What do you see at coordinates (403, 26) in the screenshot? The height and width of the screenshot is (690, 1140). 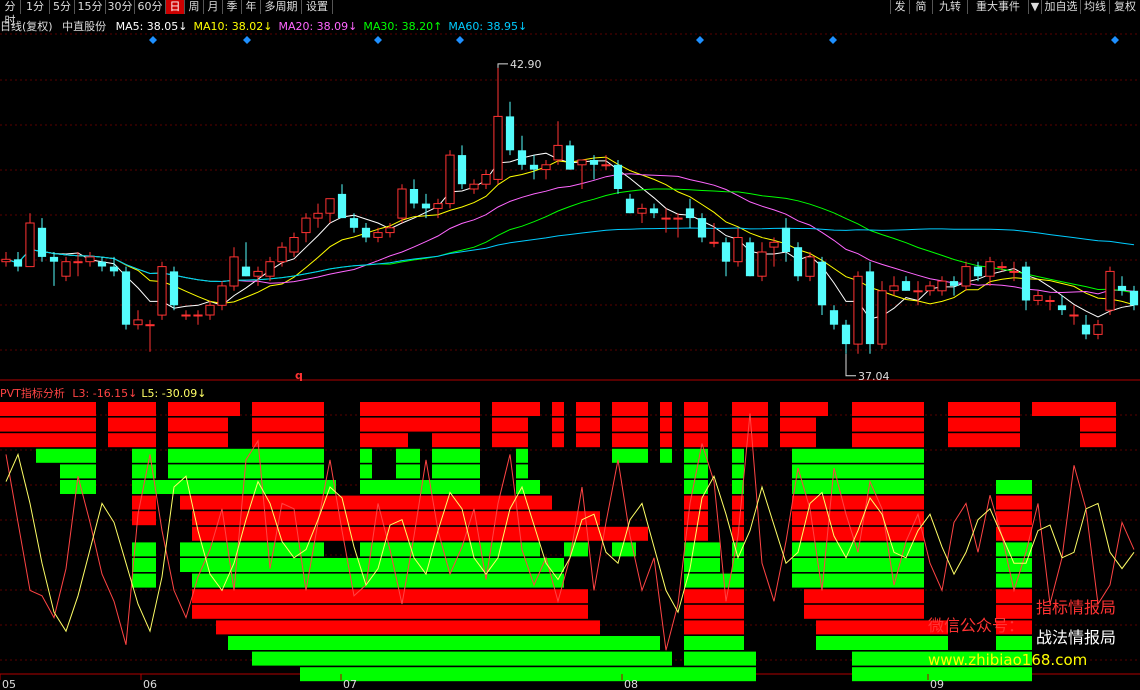 I see `ma-legend-3: MA30: 38.20↑` at bounding box center [403, 26].